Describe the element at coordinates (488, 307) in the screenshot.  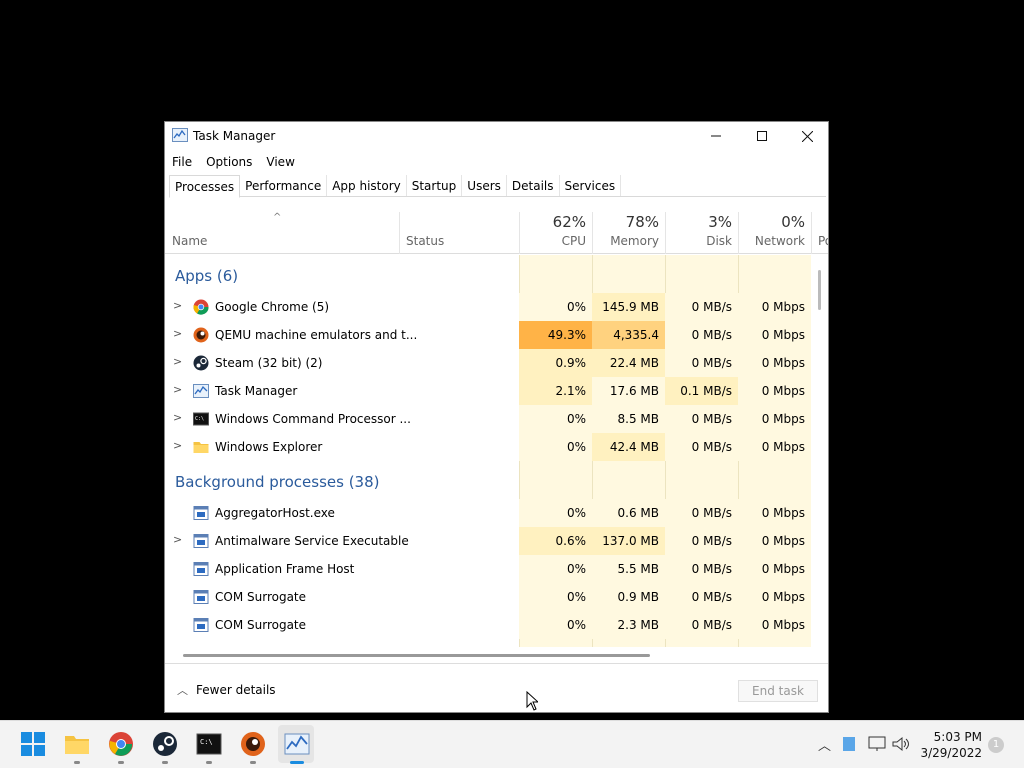
I see `process-row: > Google Chrome (5) 0% 145.9 MB 0 MB/s 0 Mbps` at that location.